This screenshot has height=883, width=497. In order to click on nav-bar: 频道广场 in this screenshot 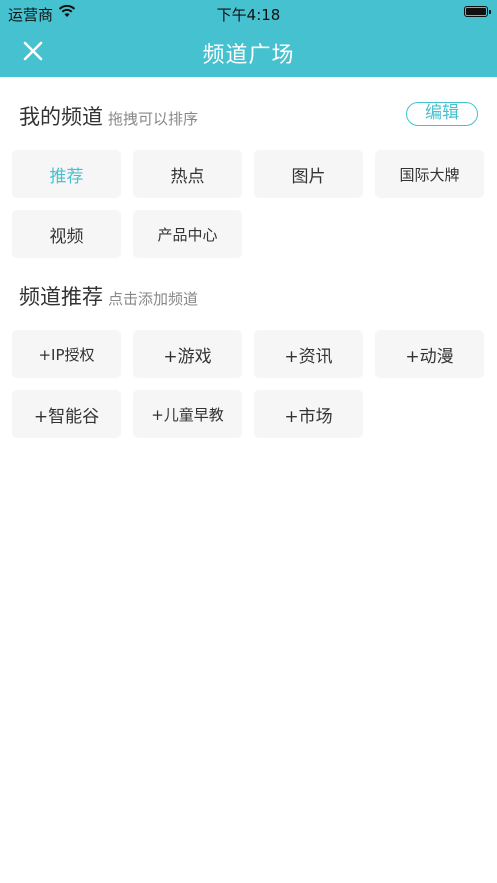, I will do `click(248, 51)`.